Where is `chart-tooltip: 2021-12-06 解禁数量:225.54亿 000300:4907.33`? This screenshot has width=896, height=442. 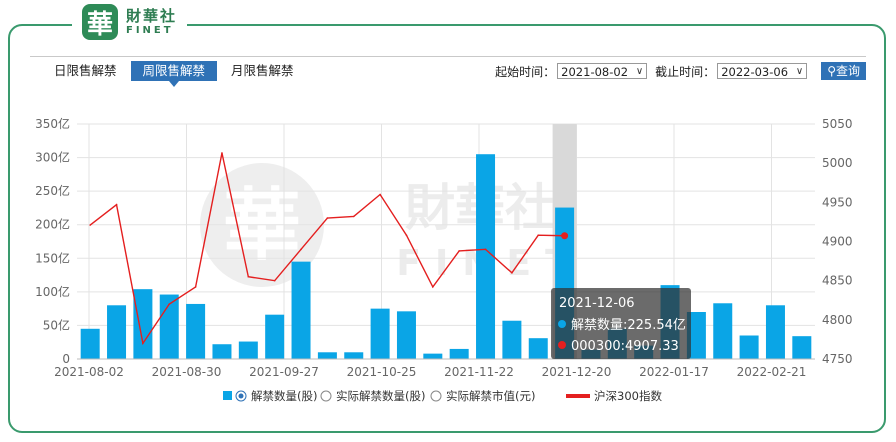 chart-tooltip: 2021-12-06 解禁数量:225.54亿 000300:4907.33 is located at coordinates (621, 323).